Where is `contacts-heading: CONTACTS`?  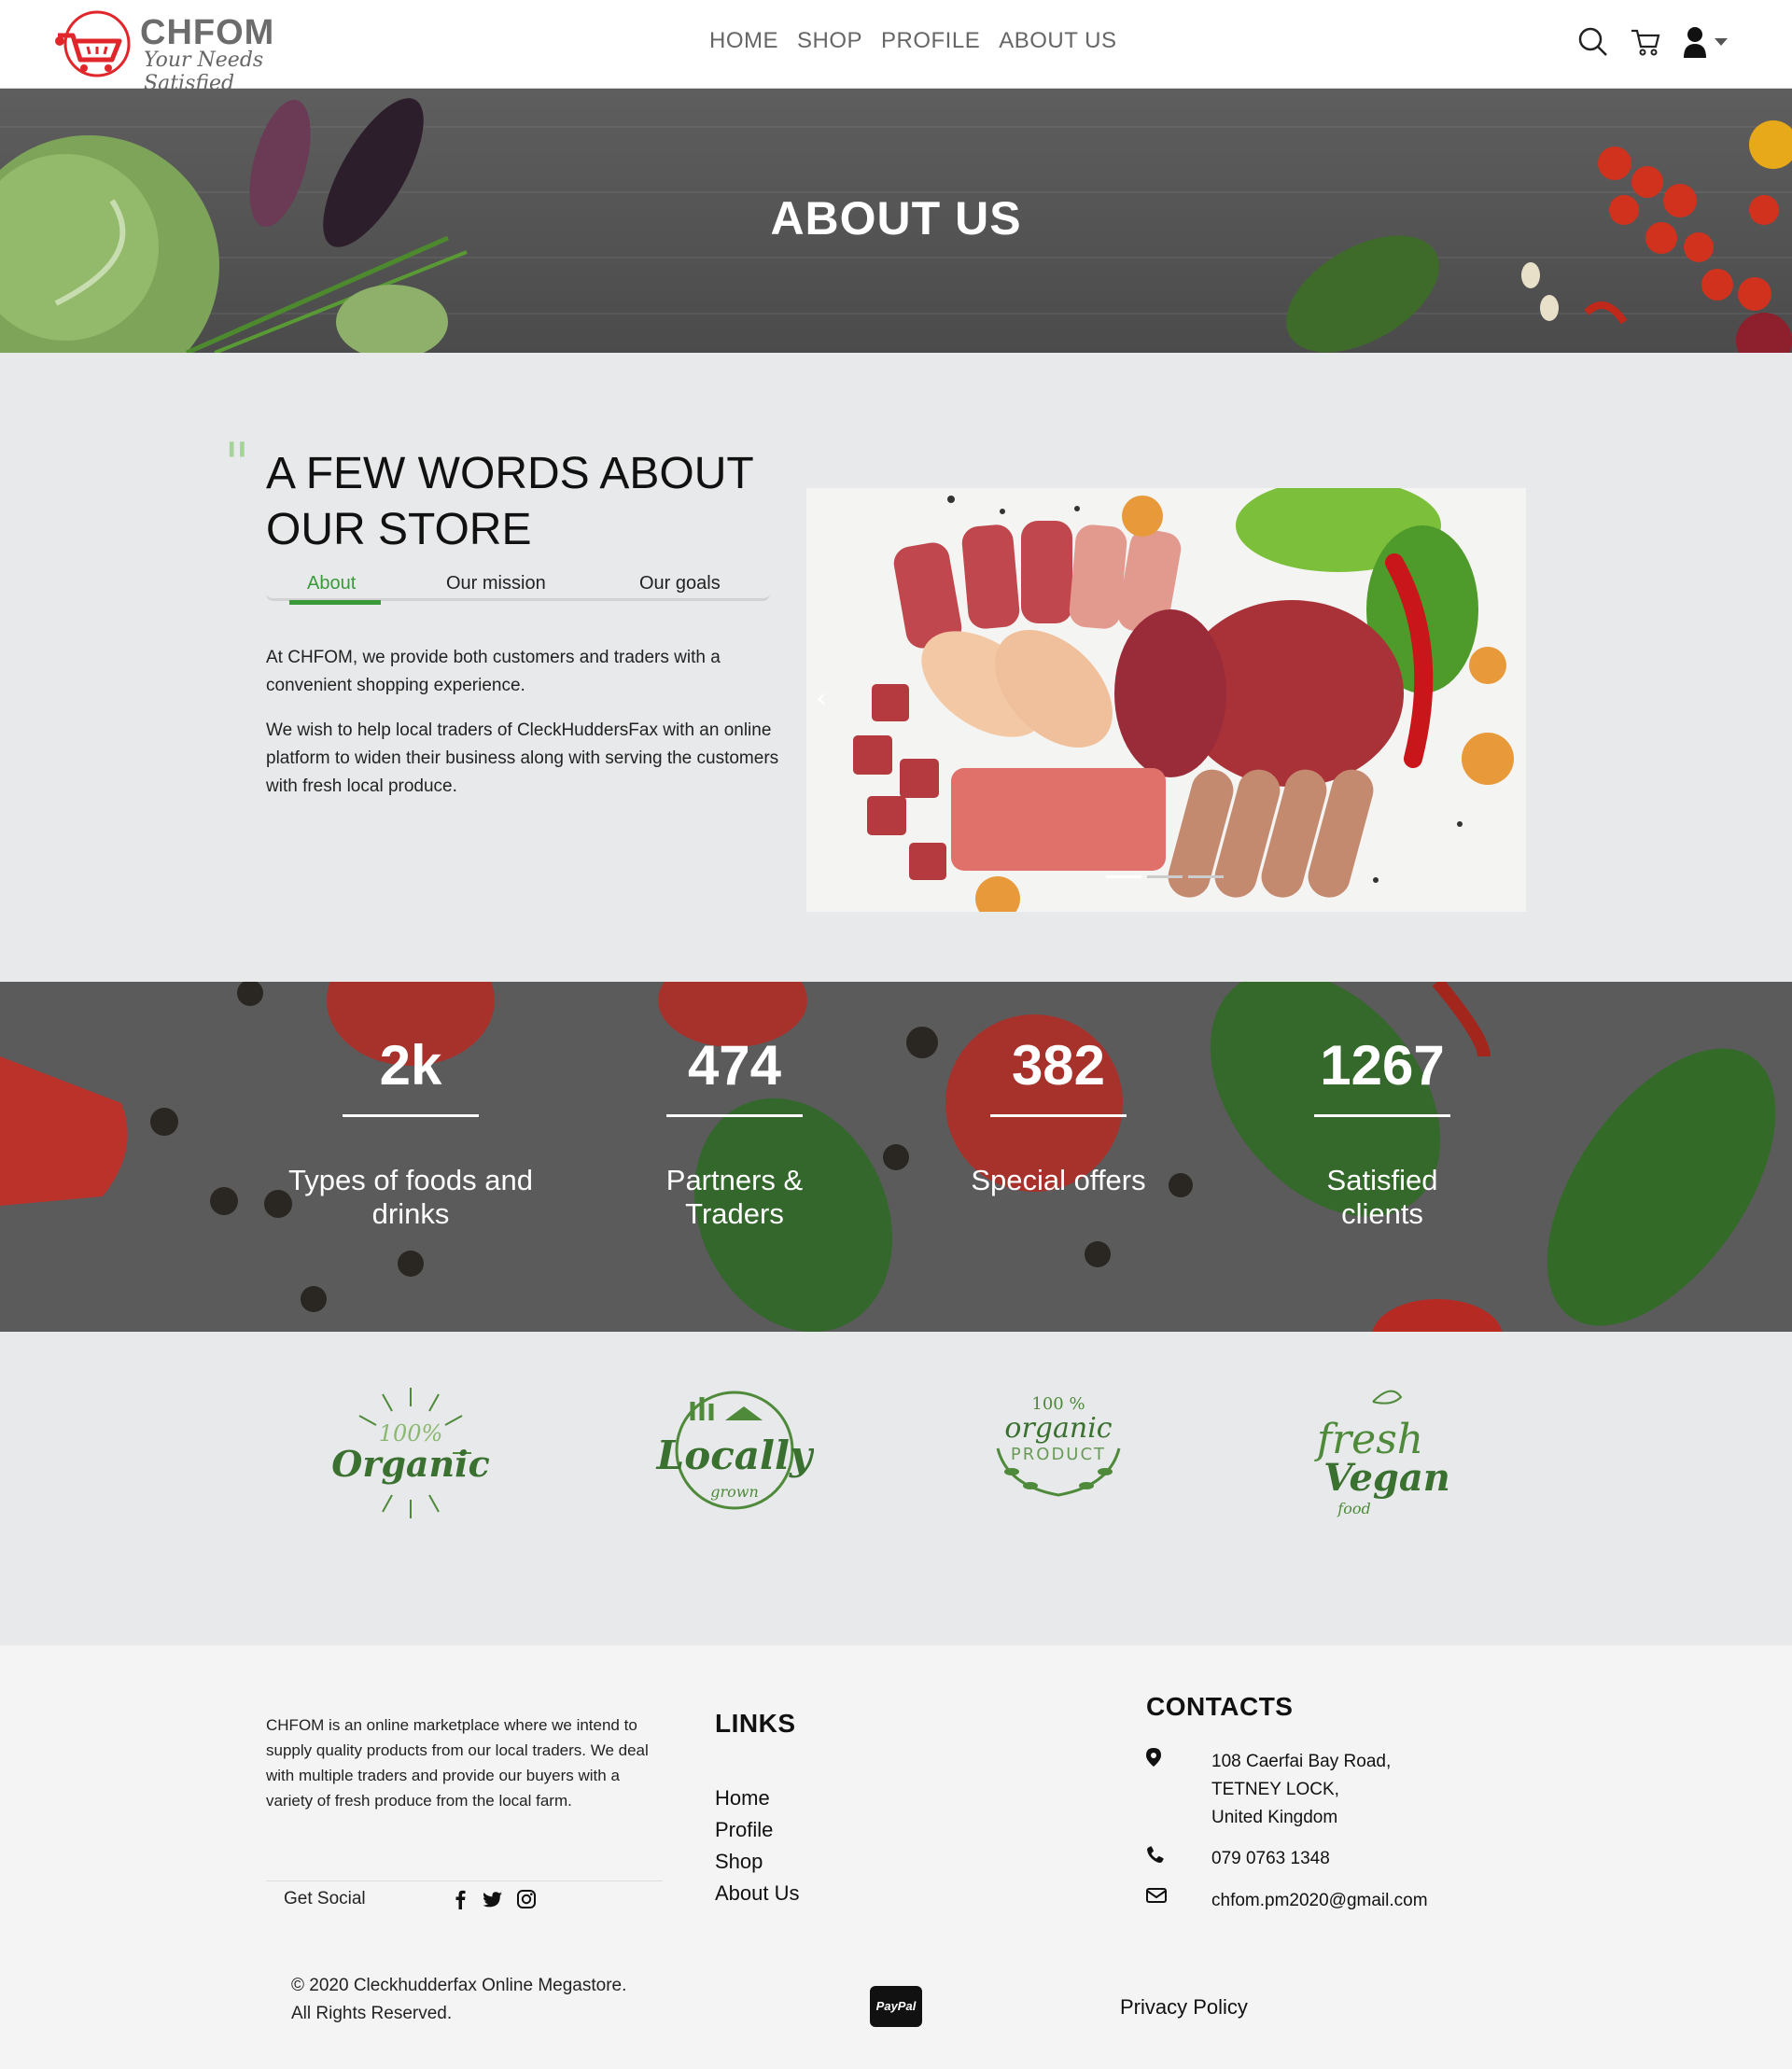 contacts-heading: CONTACTS is located at coordinates (1220, 1706).